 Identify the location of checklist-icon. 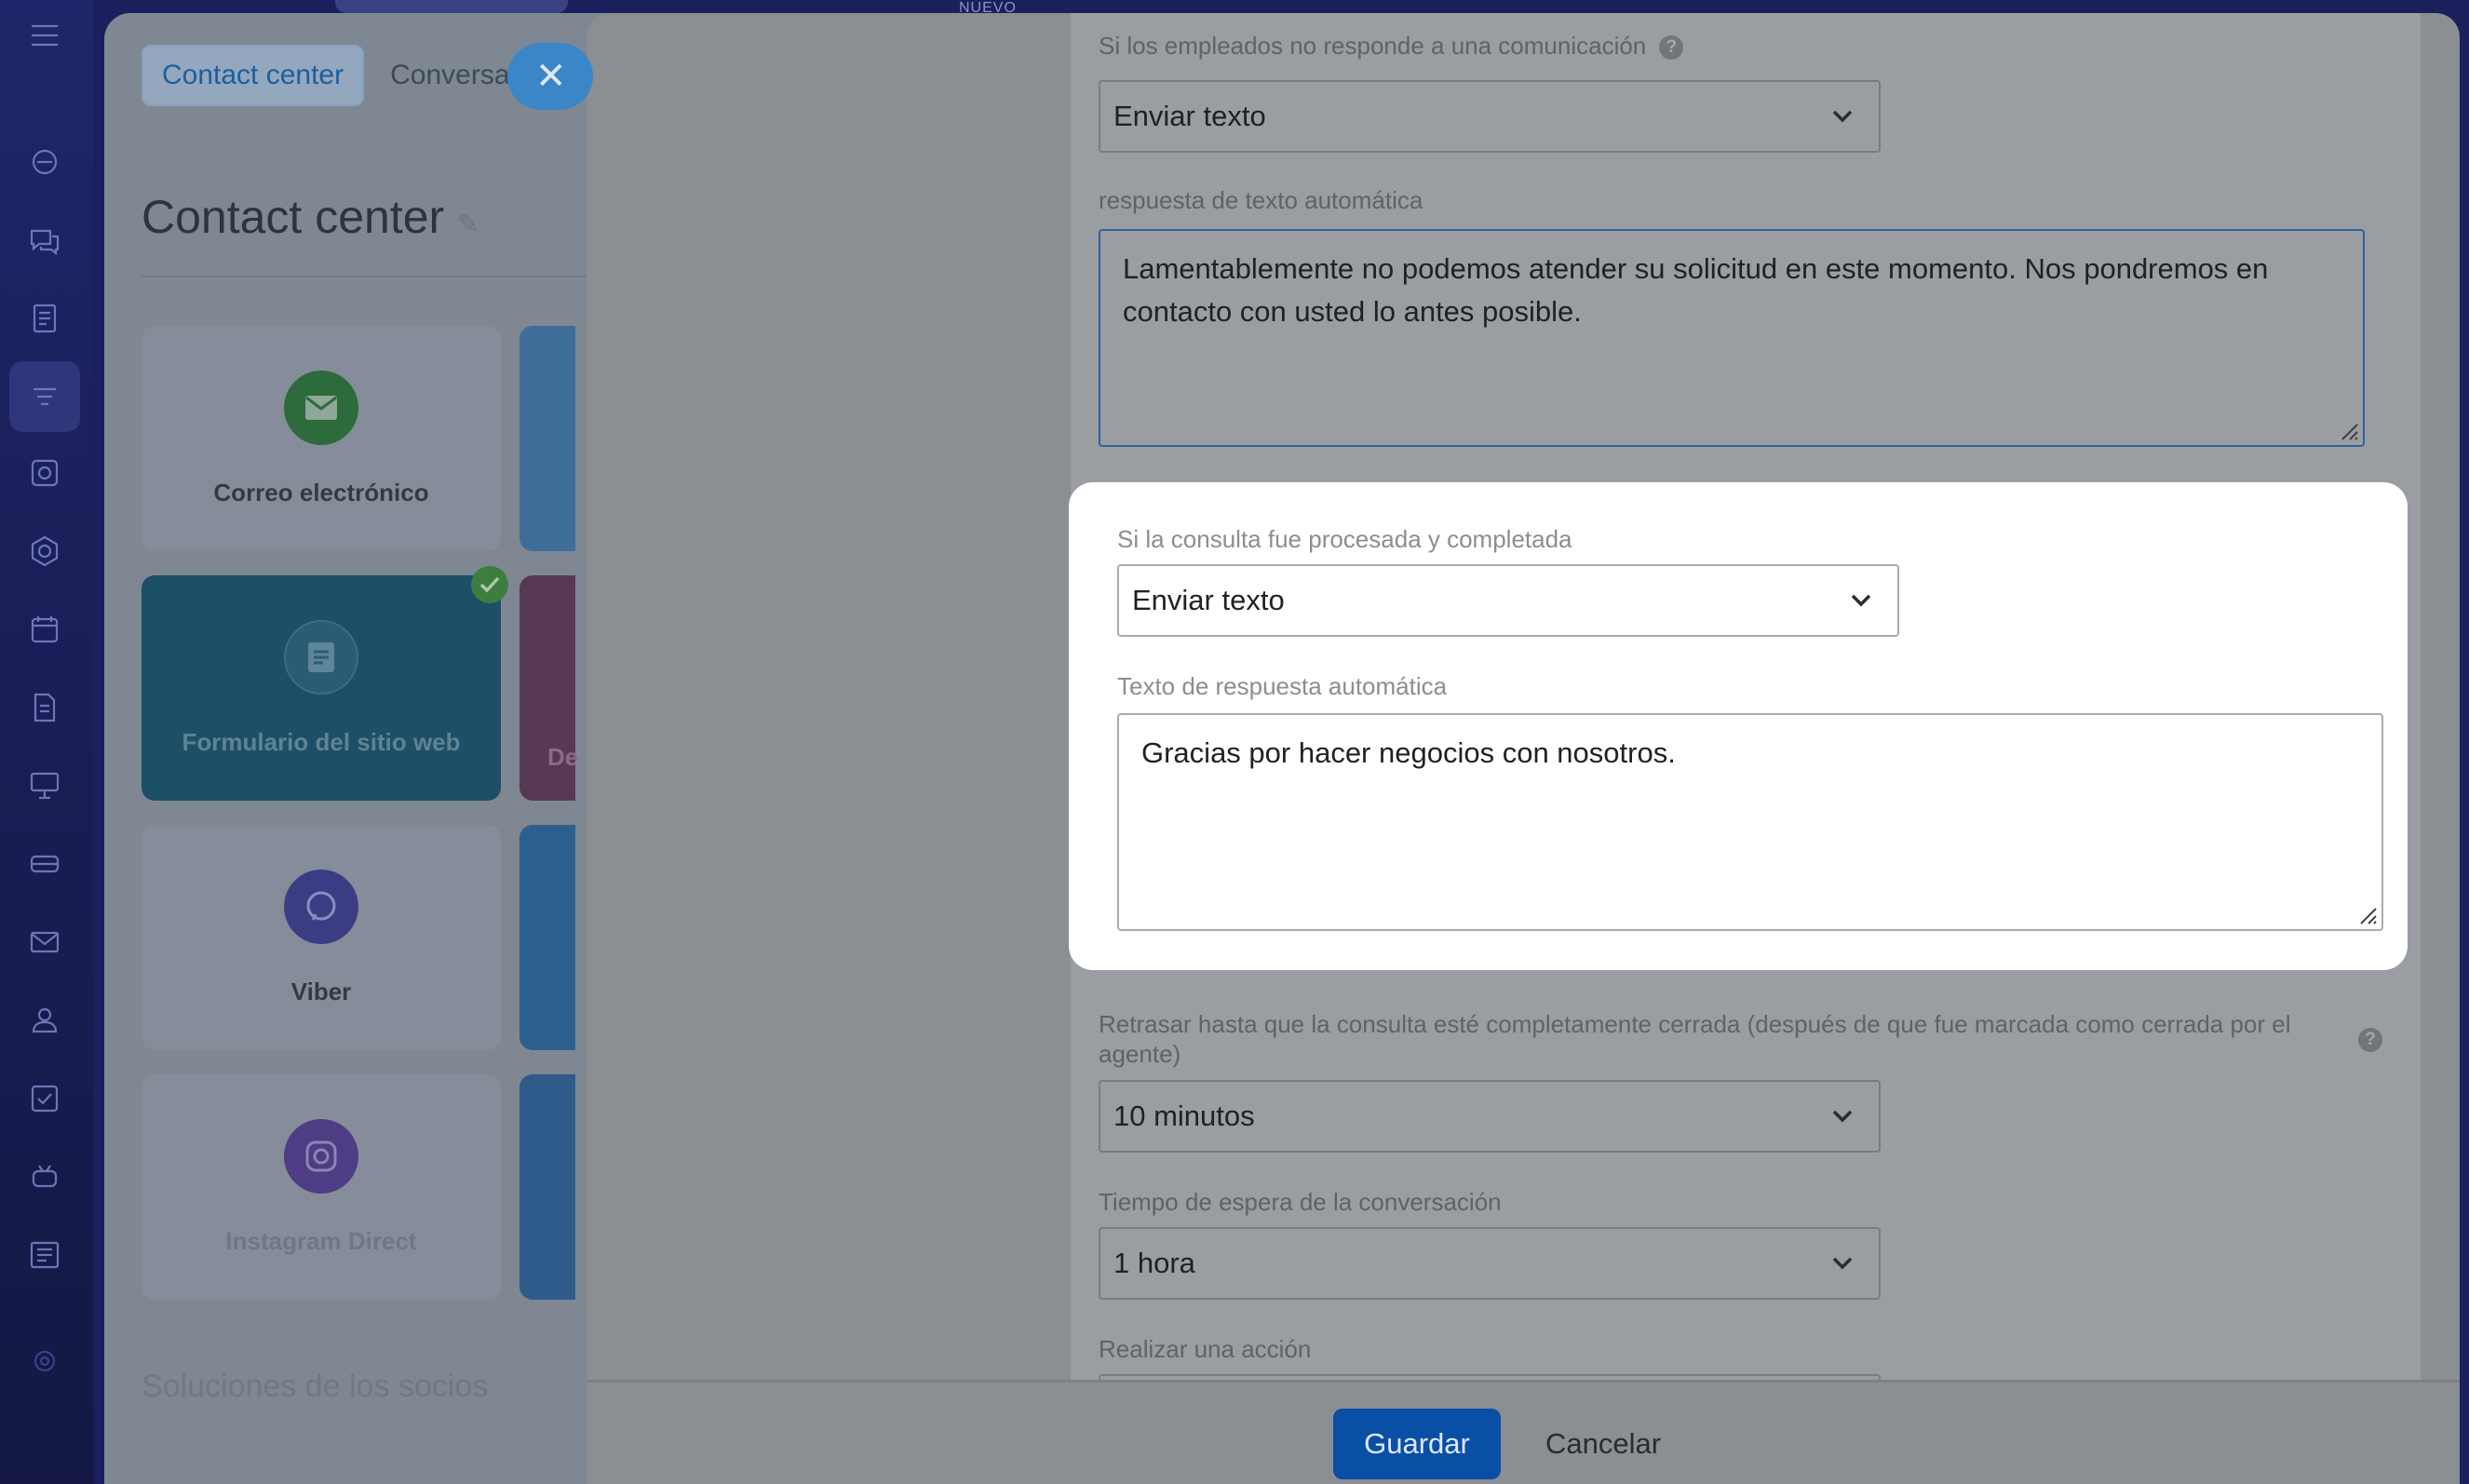
(44, 1098).